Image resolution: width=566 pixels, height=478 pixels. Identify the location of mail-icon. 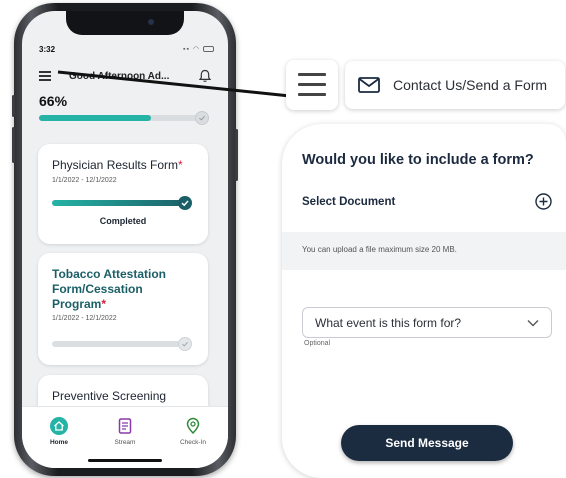
(369, 85).